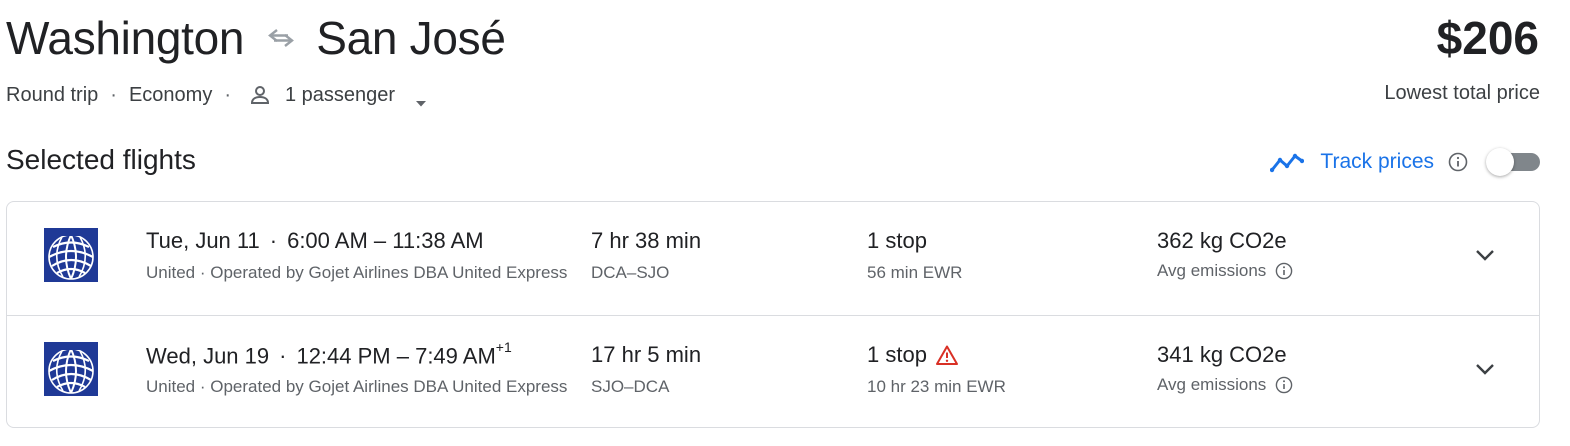 The image size is (1570, 446). I want to click on emissions-value: 362 kg CO2e, so click(1222, 240).